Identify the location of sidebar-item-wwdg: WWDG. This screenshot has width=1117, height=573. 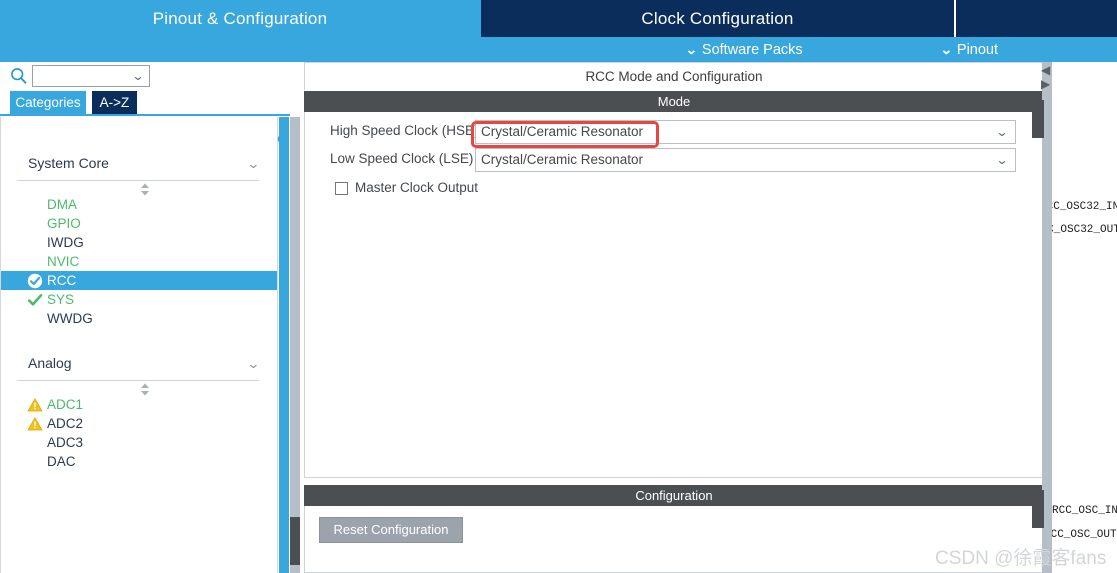
(139, 318).